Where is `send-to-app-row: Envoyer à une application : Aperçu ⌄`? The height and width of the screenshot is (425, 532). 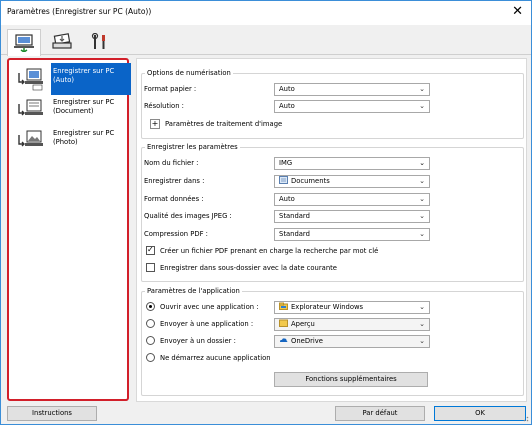
send-to-app-row: Envoyer à une application : Aperçu ⌄ is located at coordinates (333, 324).